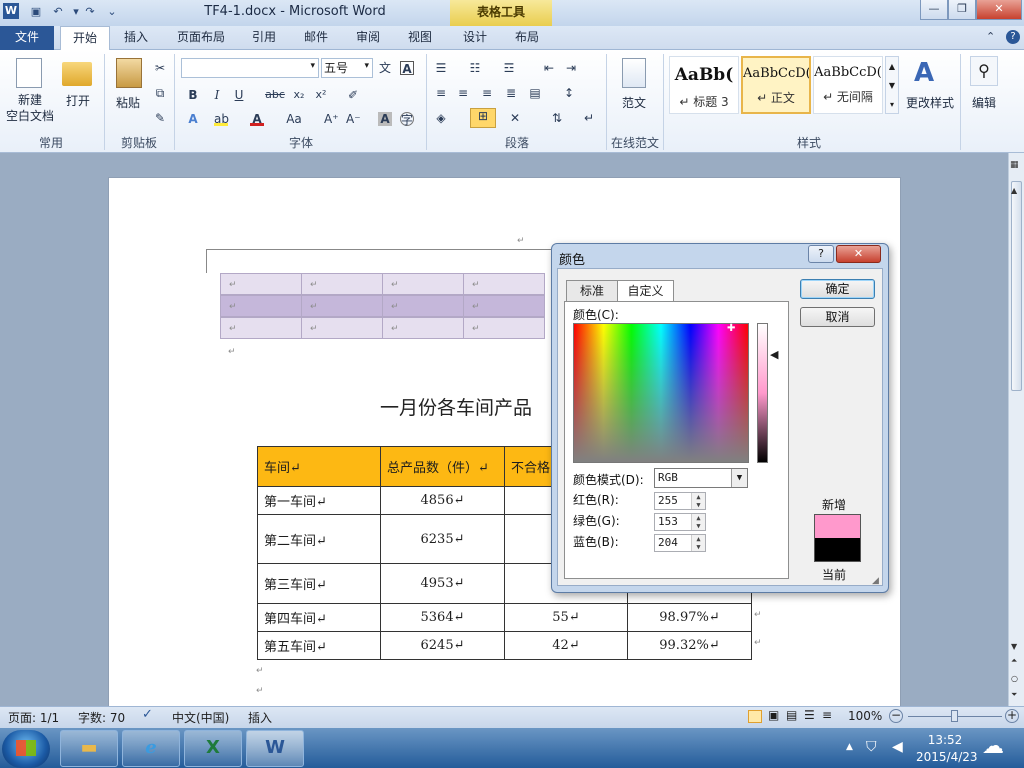 This screenshot has width=1024, height=768. Describe the element at coordinates (136, 38) in the screenshot. I see `tab-insert: 插入` at that location.